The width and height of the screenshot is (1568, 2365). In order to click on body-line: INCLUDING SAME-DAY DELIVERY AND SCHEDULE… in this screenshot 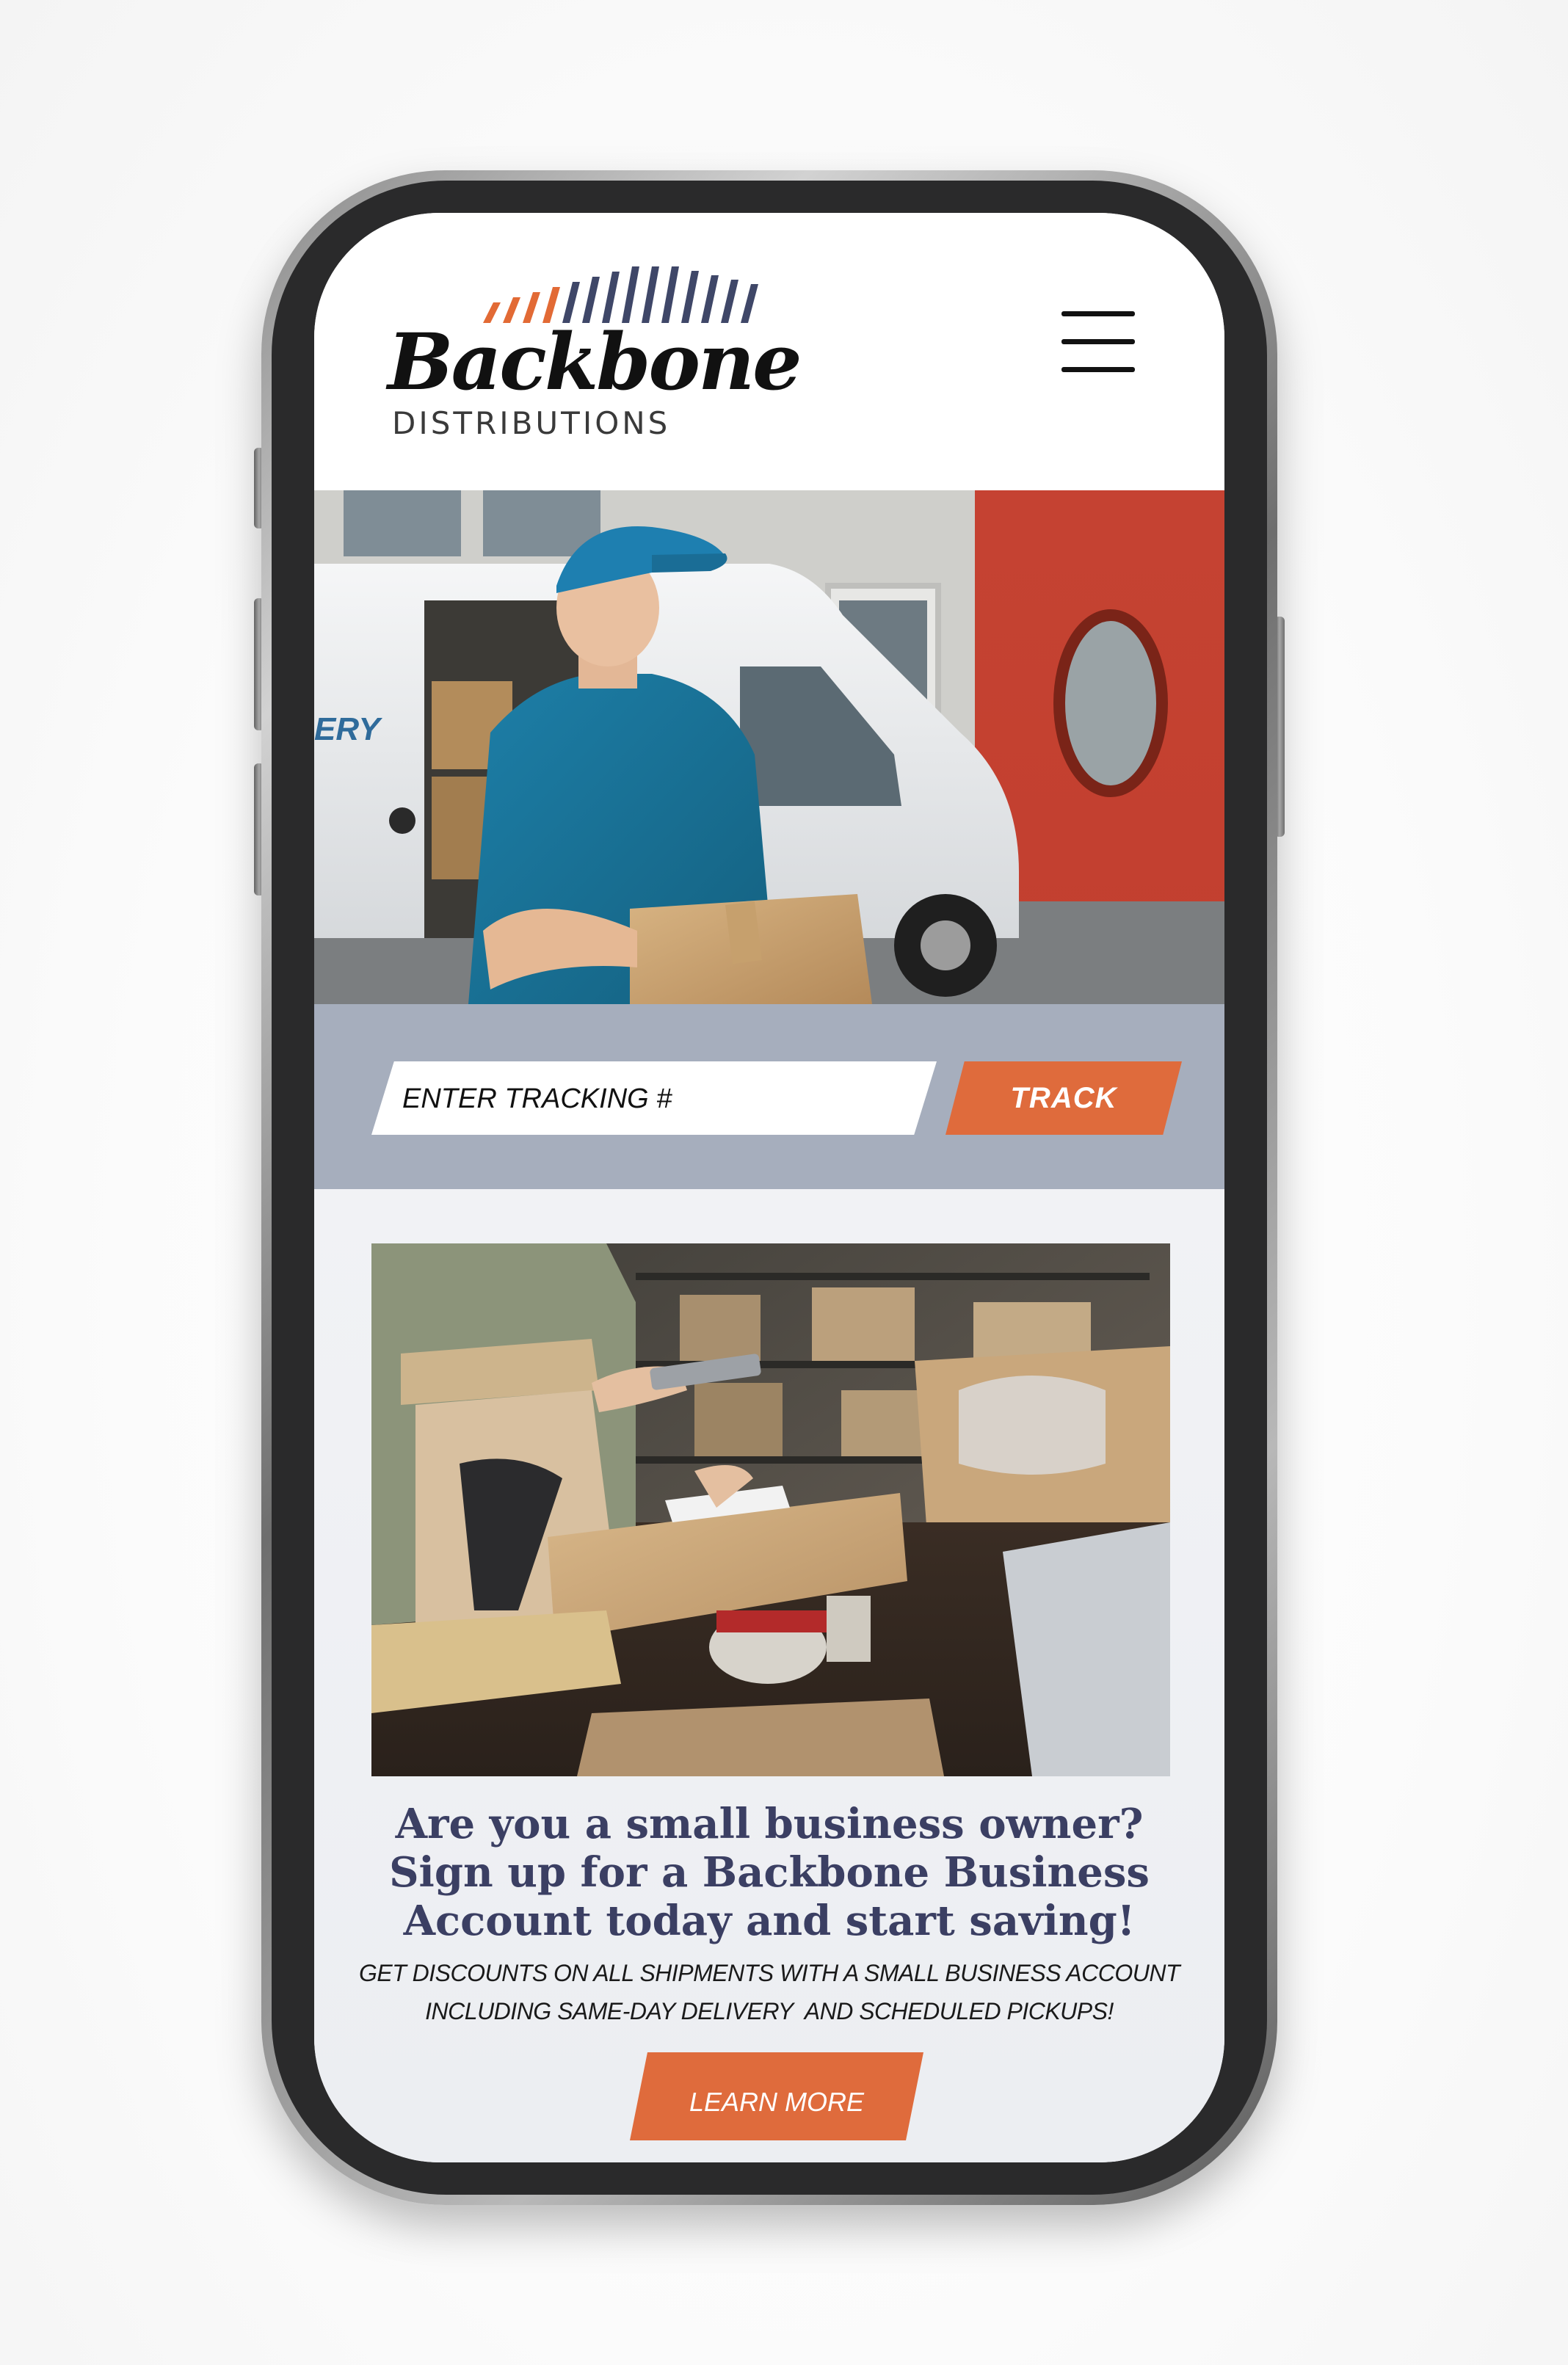, I will do `click(769, 2011)`.